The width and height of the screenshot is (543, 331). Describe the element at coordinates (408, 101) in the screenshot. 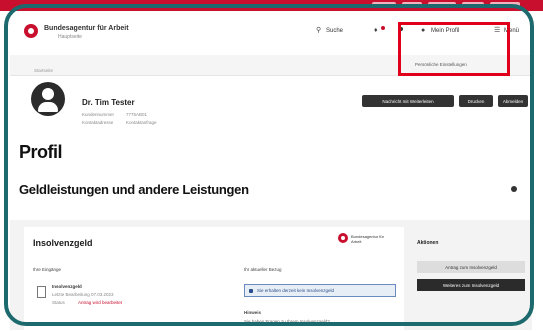

I see `message-button: Nachricht mit Weiterleiten` at that location.